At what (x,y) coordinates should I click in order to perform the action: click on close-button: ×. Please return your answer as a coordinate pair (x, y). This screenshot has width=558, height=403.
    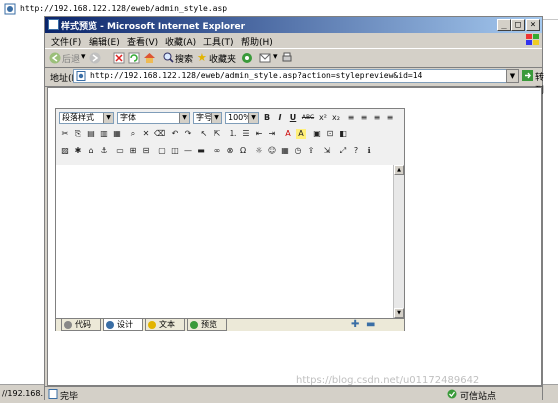
    Looking at the image, I should click on (533, 25).